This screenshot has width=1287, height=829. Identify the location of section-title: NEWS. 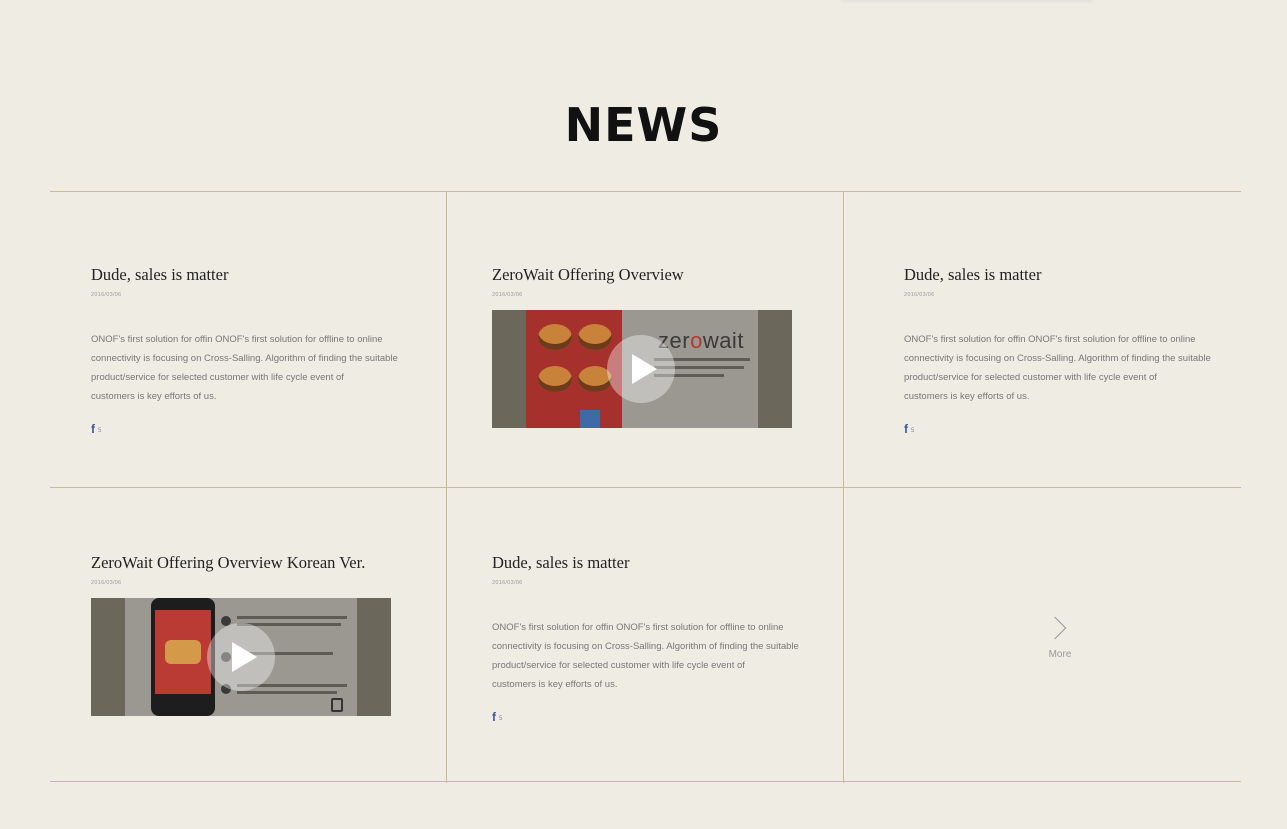
(643, 125).